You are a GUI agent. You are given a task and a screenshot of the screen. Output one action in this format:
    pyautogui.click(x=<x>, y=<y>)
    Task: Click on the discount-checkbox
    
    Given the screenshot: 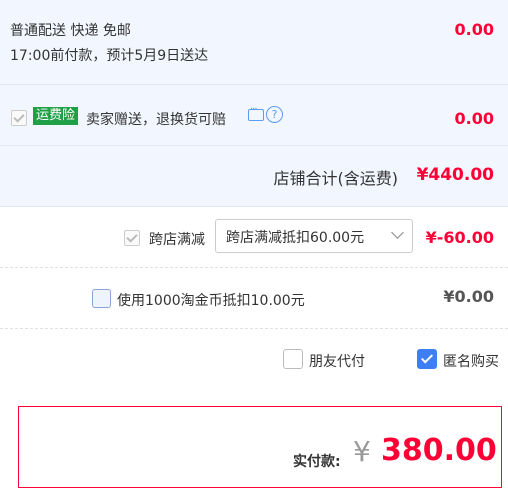 What is the action you would take?
    pyautogui.click(x=132, y=238)
    